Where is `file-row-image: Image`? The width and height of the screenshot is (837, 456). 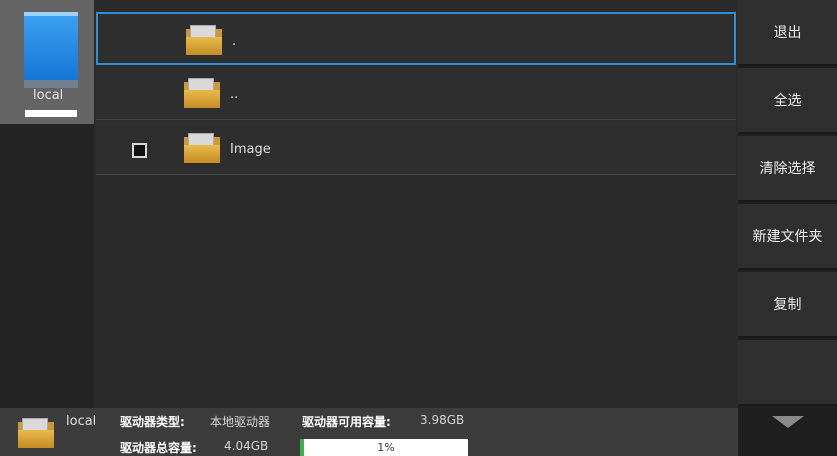 file-row-image: Image is located at coordinates (416, 148).